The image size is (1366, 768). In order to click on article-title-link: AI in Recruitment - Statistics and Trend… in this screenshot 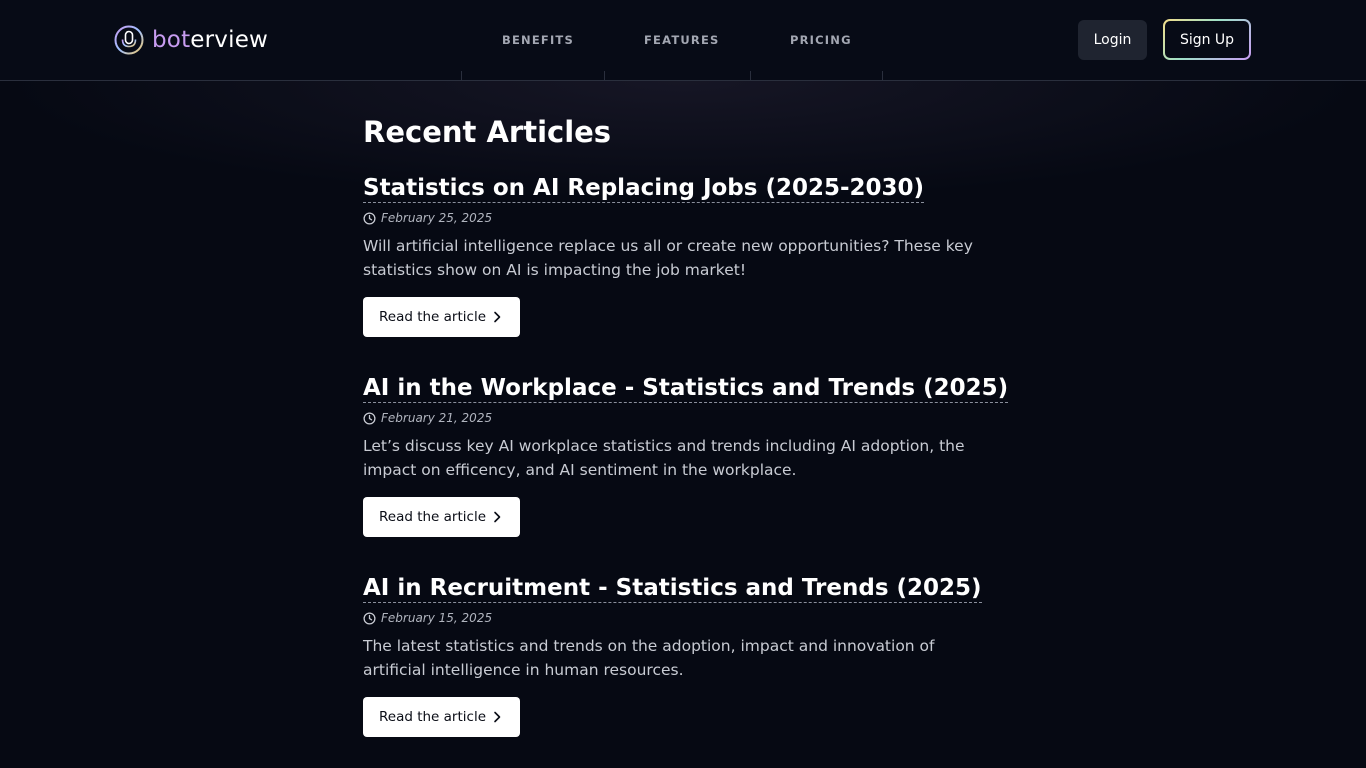, I will do `click(672, 588)`.